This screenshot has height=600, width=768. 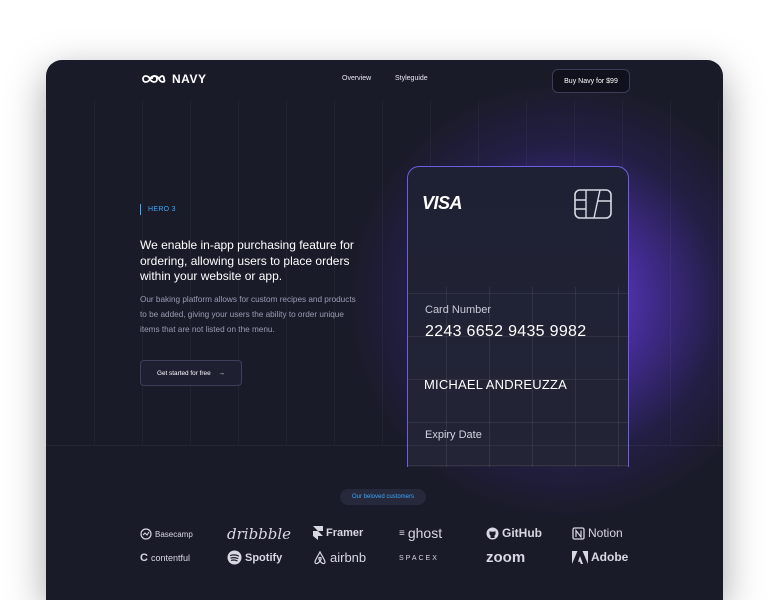 I want to click on spacex-logo: SPACEX, so click(x=419, y=558).